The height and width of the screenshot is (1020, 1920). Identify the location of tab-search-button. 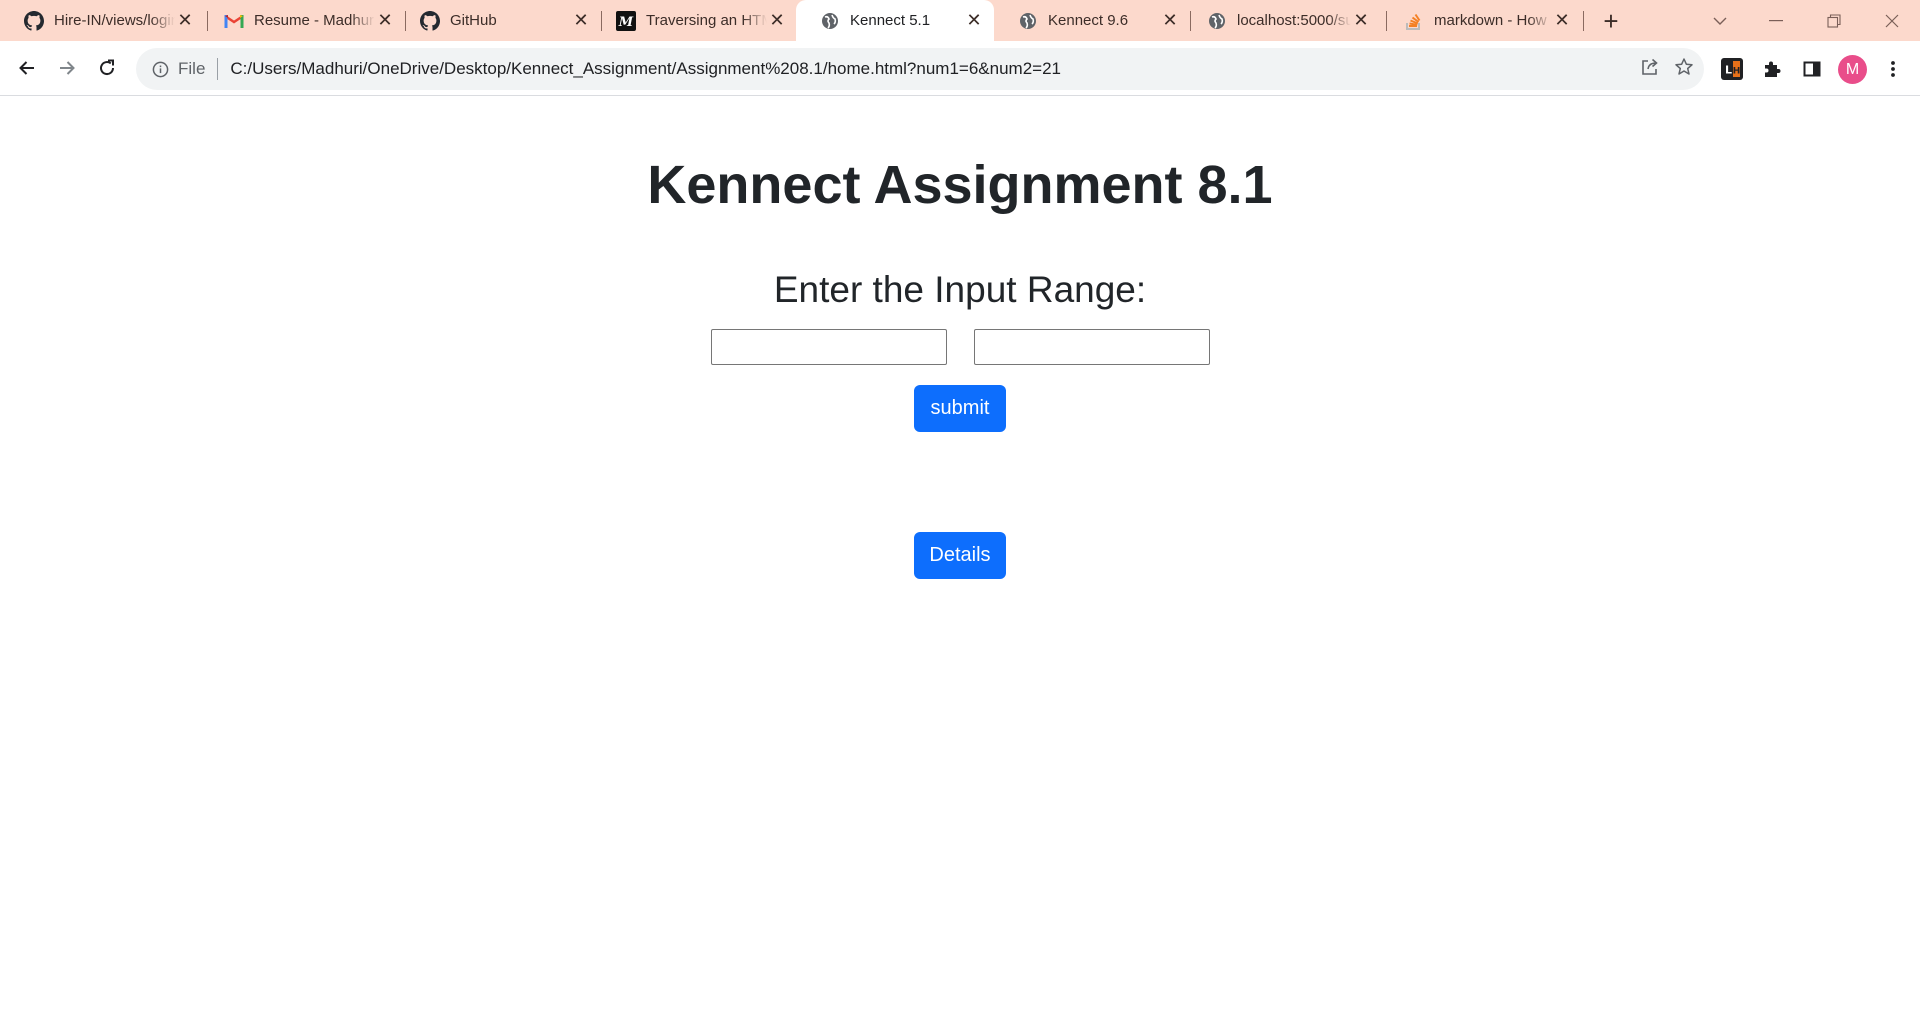
(1720, 20).